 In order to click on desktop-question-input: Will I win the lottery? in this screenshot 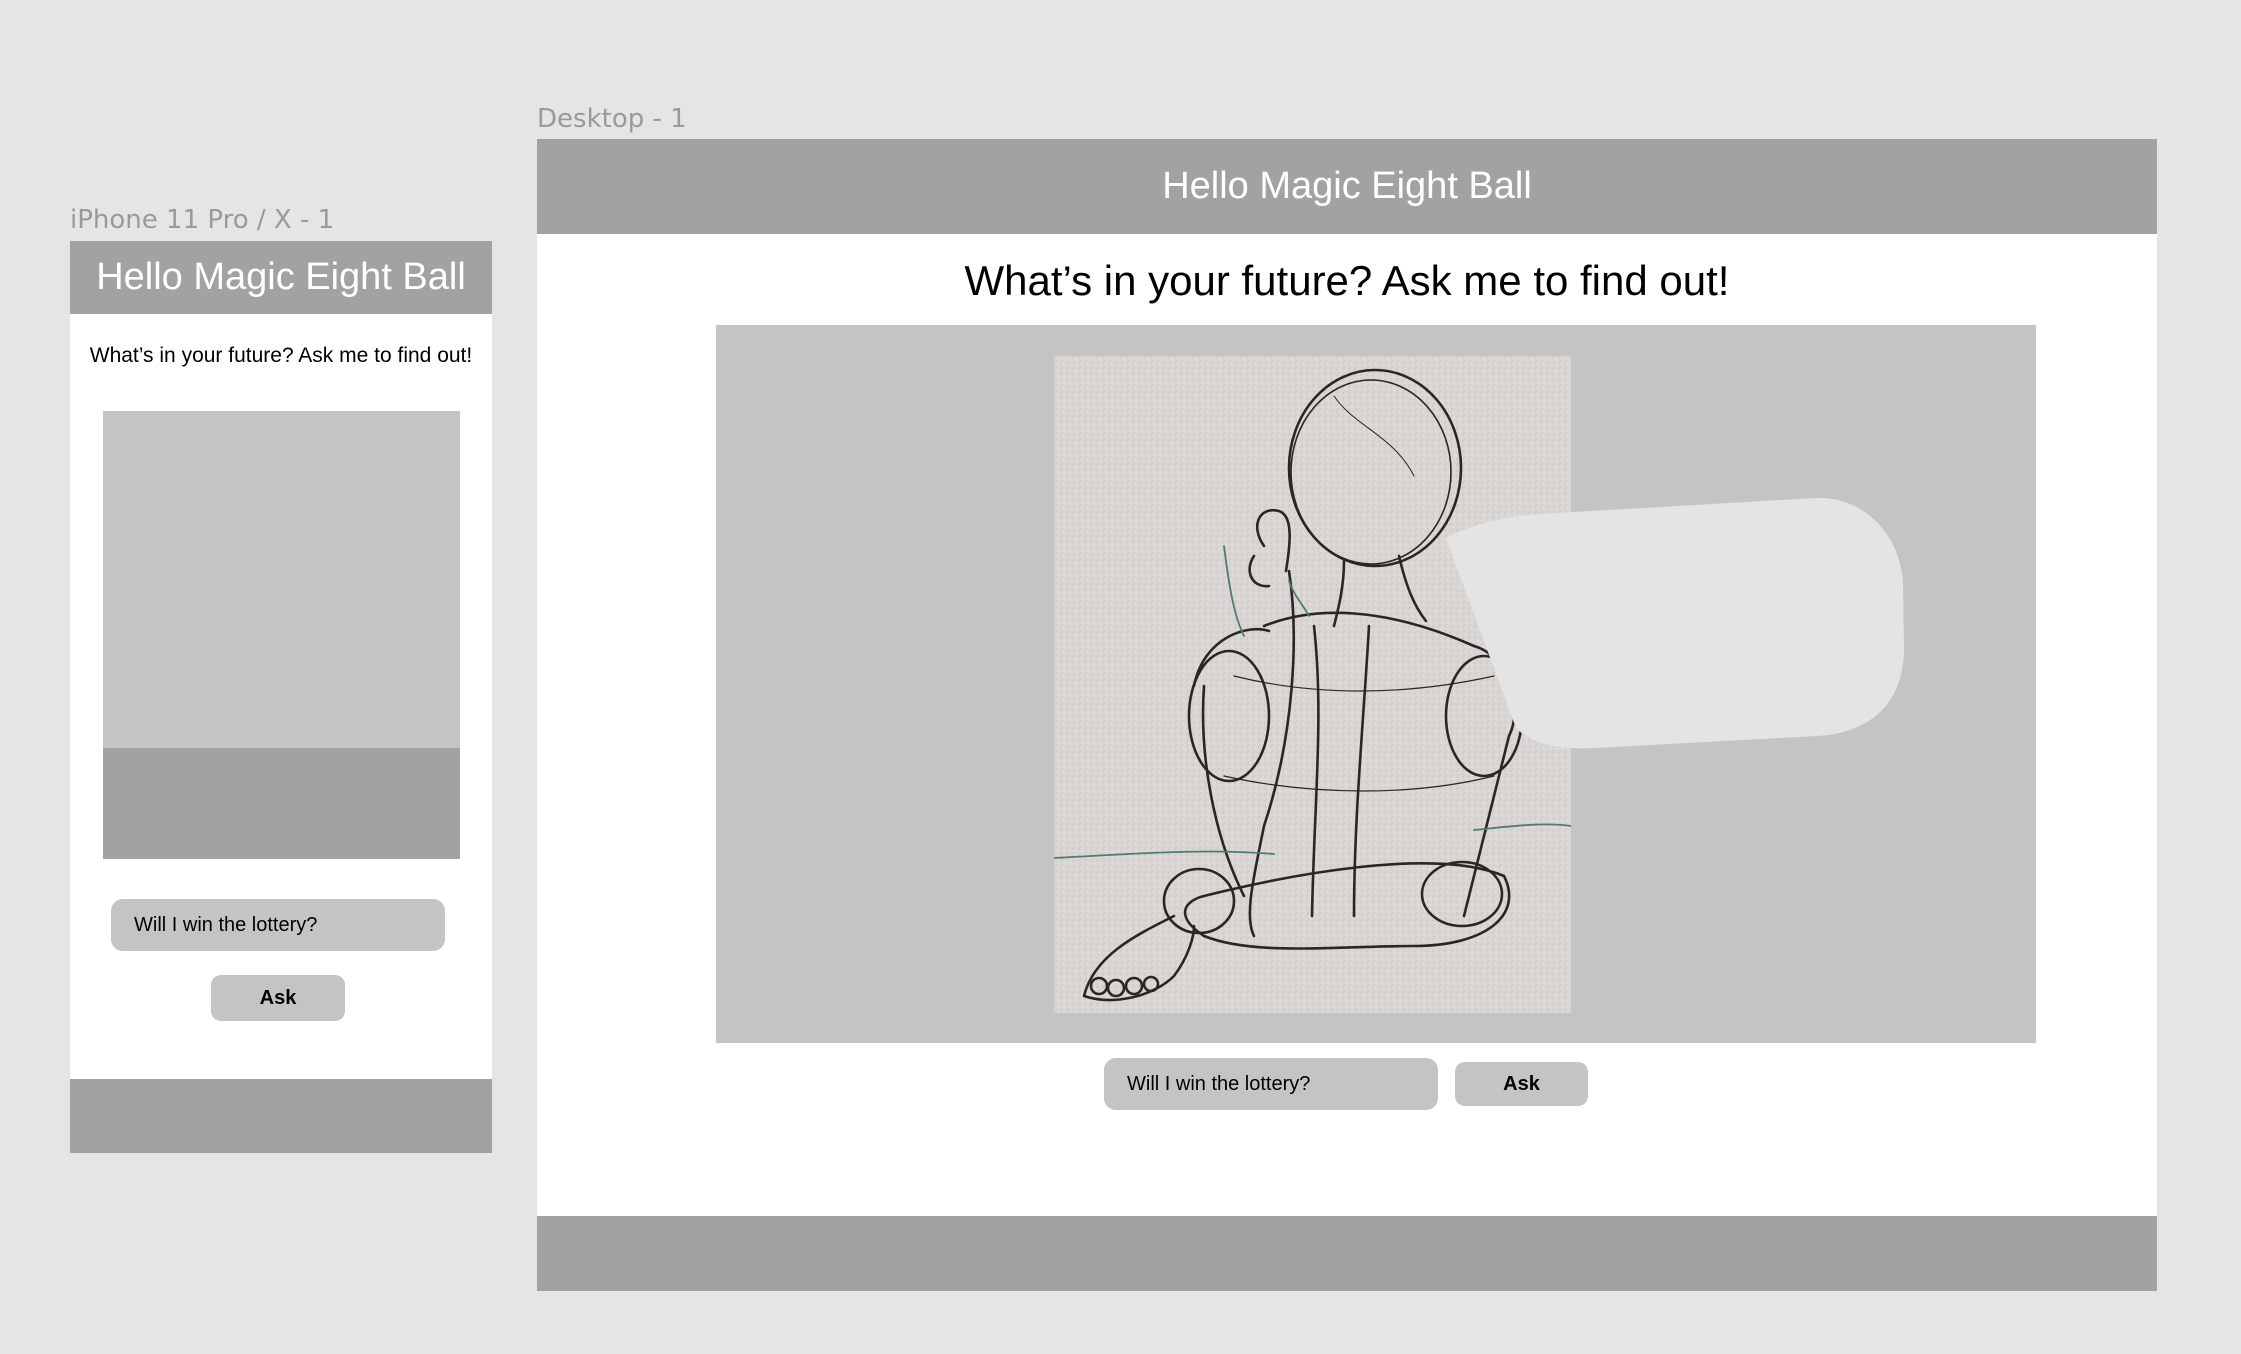, I will do `click(1271, 1084)`.